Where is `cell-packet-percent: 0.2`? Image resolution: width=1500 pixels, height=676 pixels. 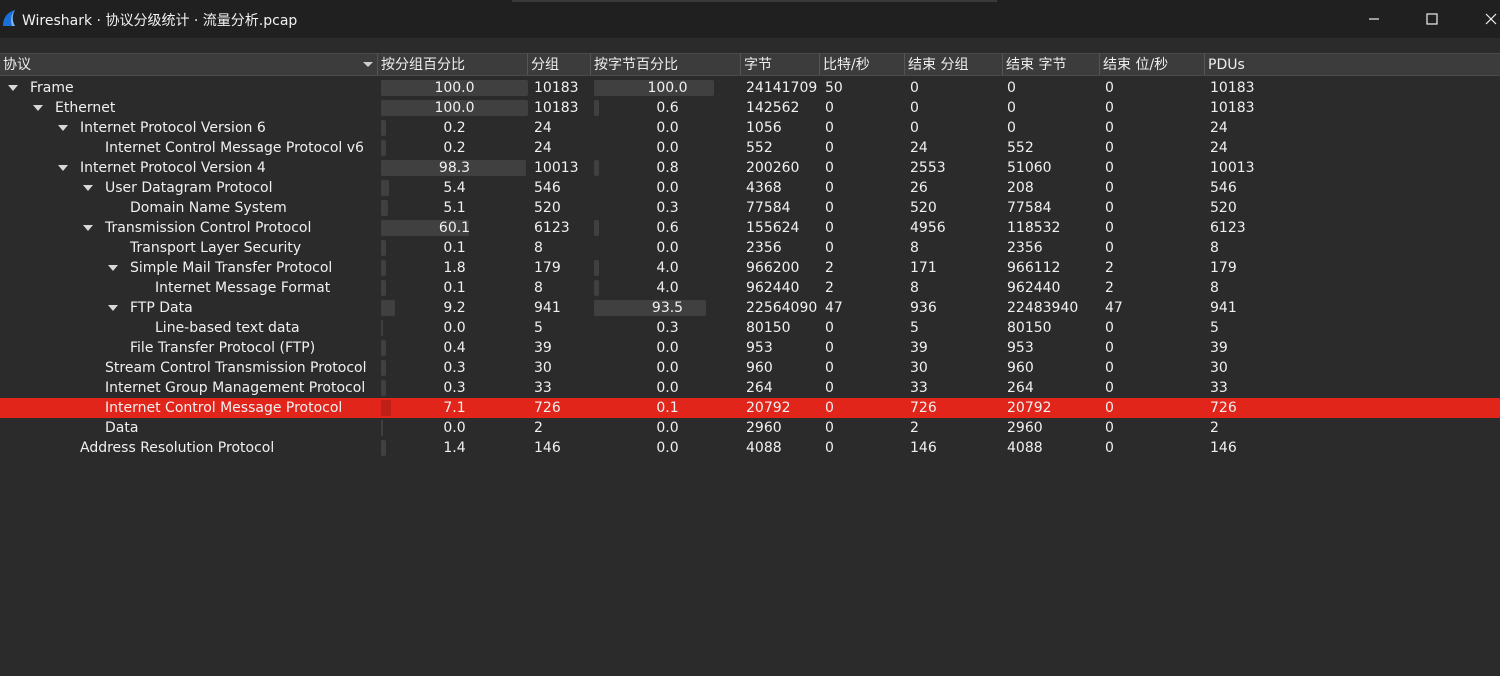
cell-packet-percent: 0.2 is located at coordinates (454, 148).